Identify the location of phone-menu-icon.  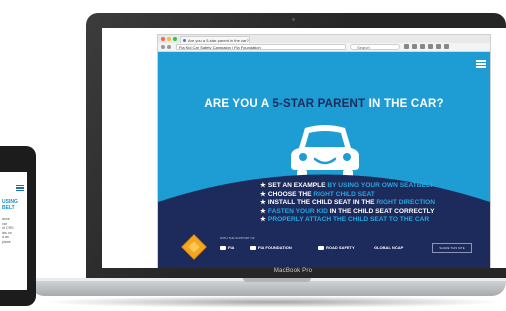
(20, 188).